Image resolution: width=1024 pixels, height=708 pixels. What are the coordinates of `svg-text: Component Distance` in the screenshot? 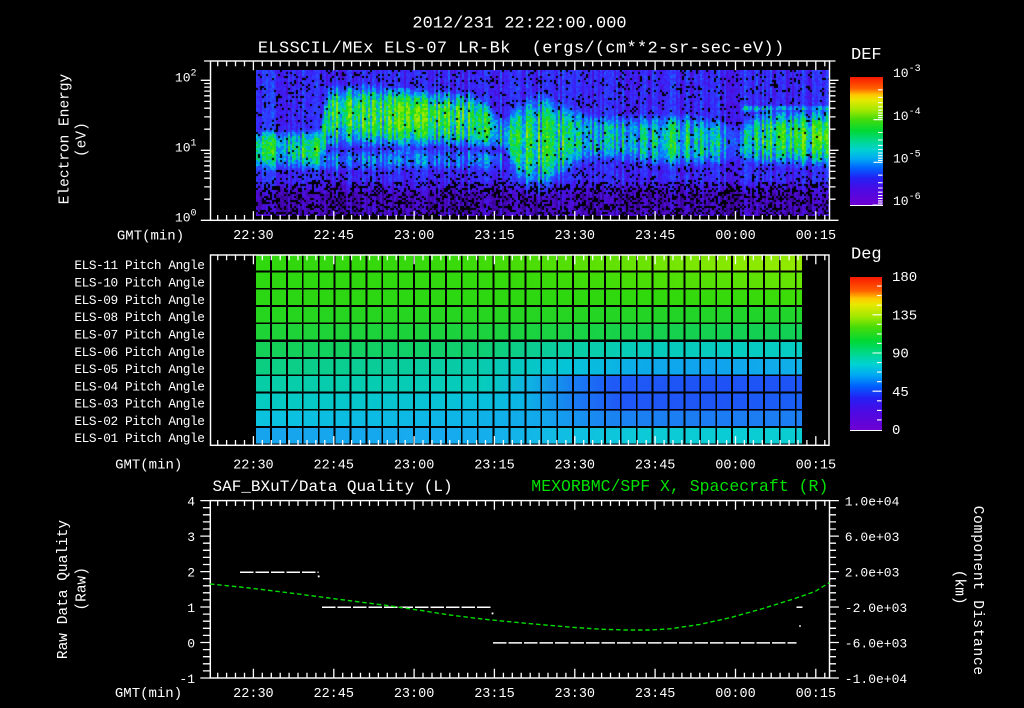 It's located at (977, 591).